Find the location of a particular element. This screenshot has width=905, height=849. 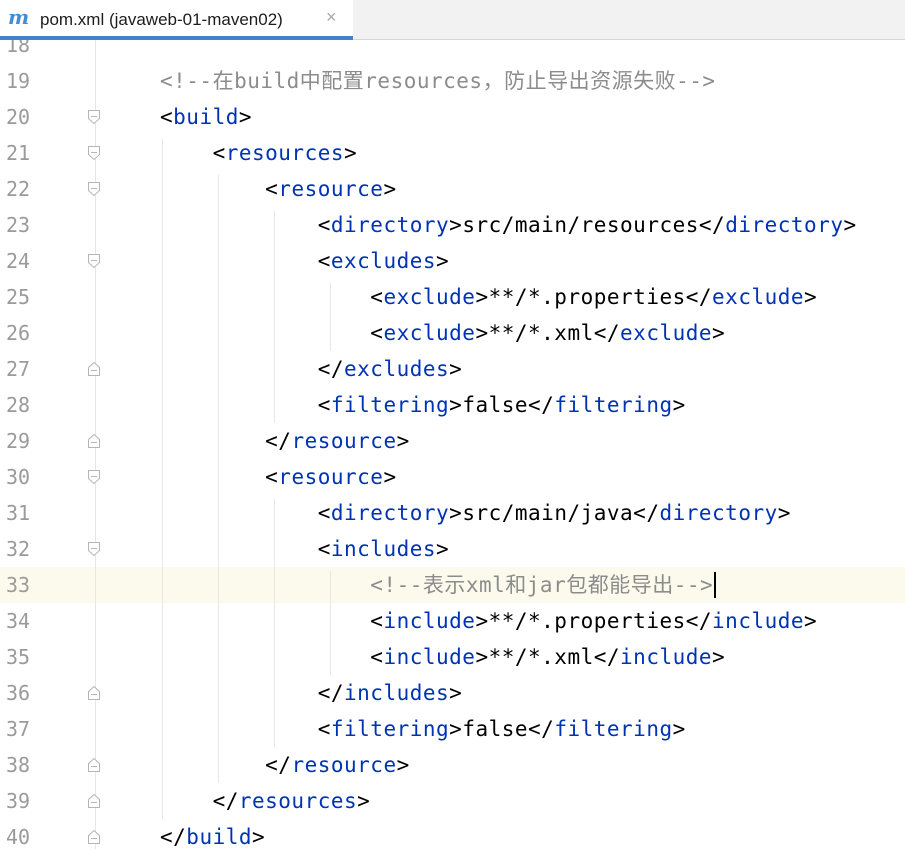

line-number: 21 is located at coordinates (18, 153).